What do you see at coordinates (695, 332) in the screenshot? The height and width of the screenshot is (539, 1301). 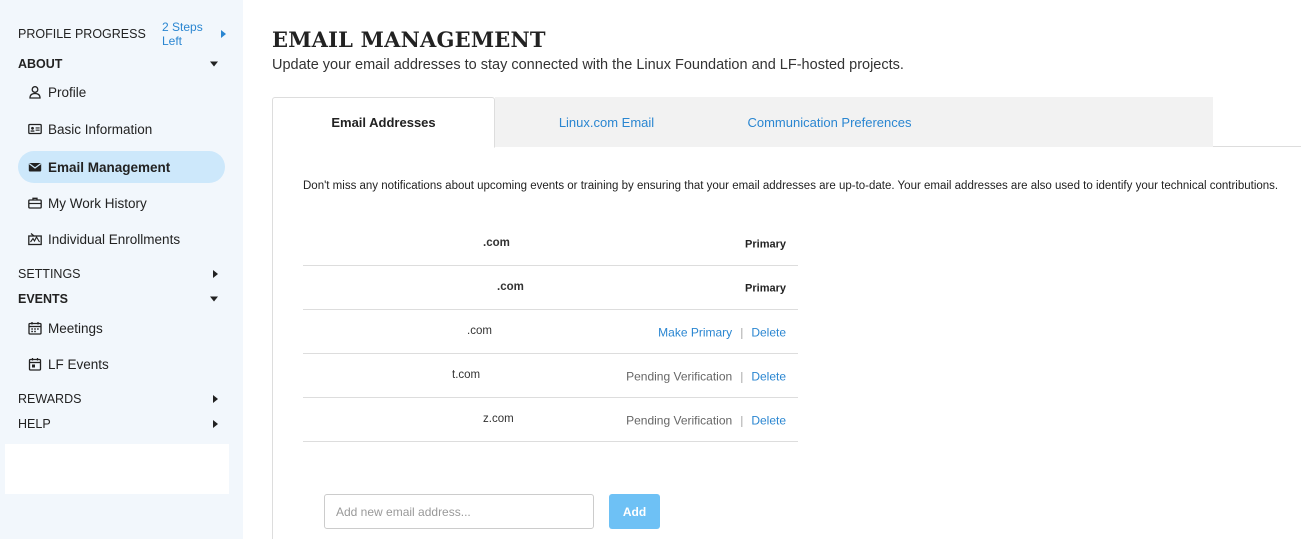 I see `make-primary-link: Make Primary` at bounding box center [695, 332].